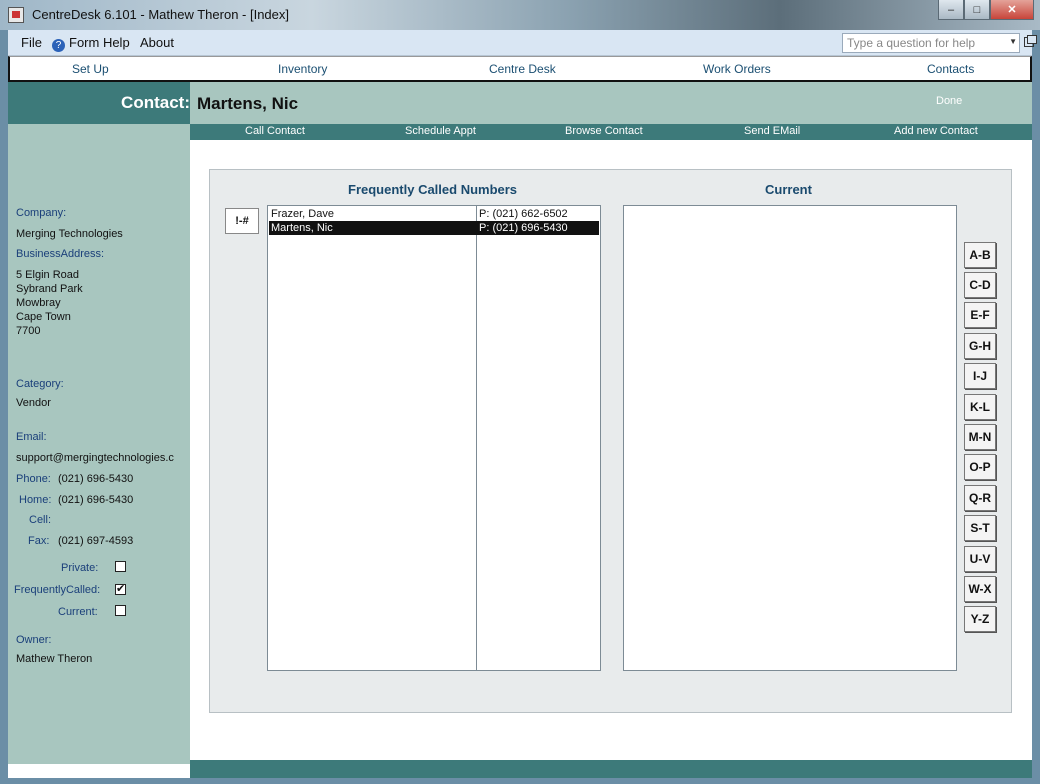  Describe the element at coordinates (302, 69) in the screenshot. I see `nav-inventory: Inventory` at that location.